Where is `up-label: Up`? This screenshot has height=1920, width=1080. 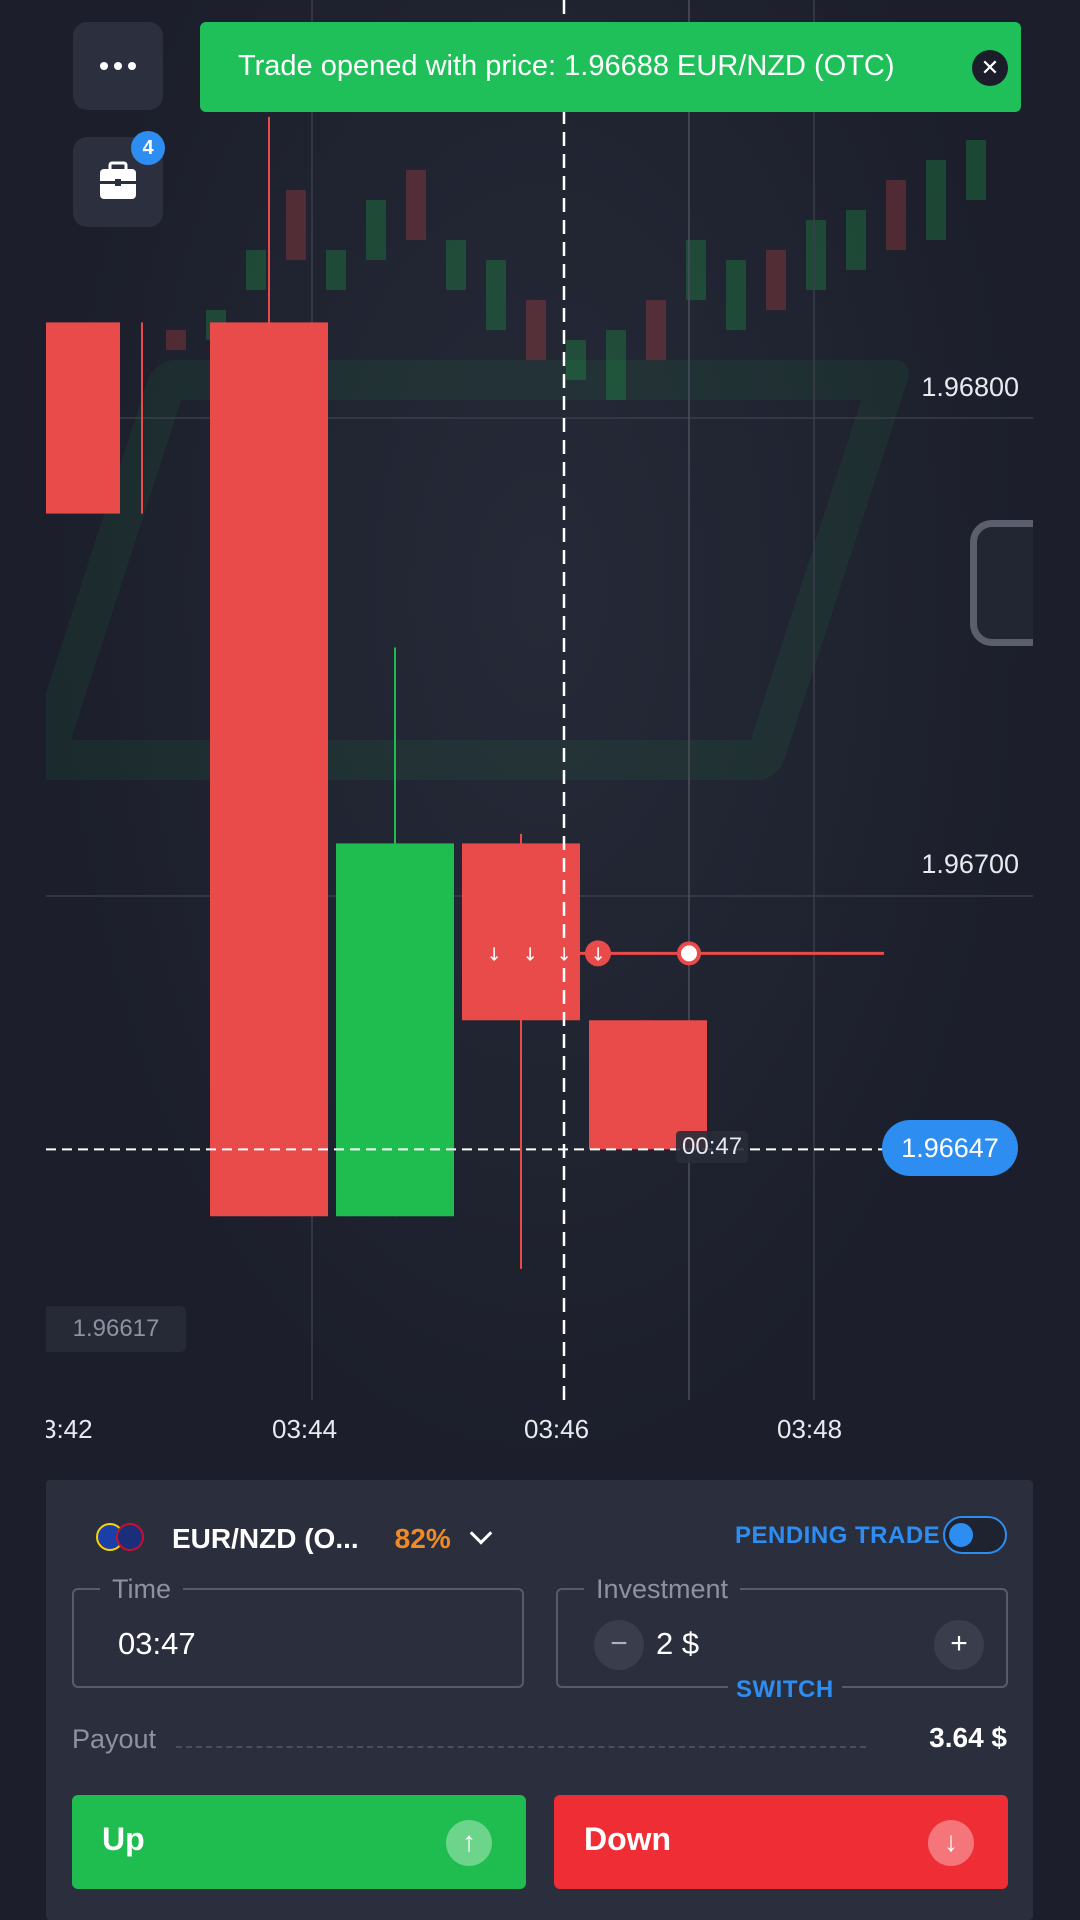
up-label: Up is located at coordinates (123, 1839).